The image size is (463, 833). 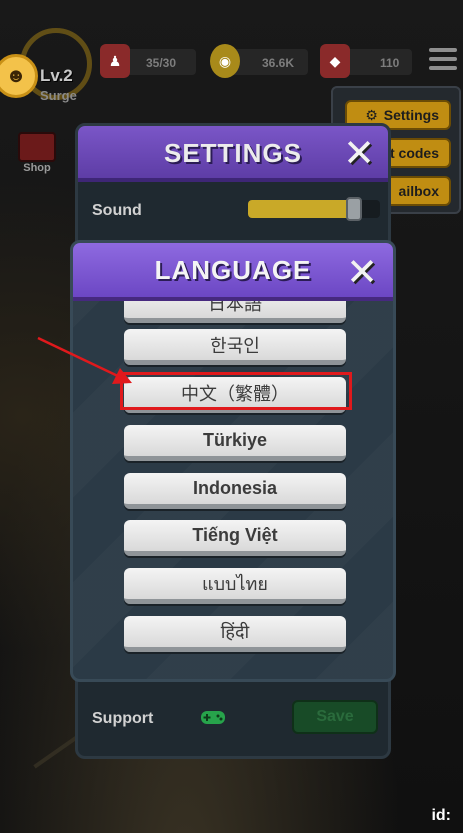 I want to click on language-option-thai: แบบไทย, so click(x=235, y=586).